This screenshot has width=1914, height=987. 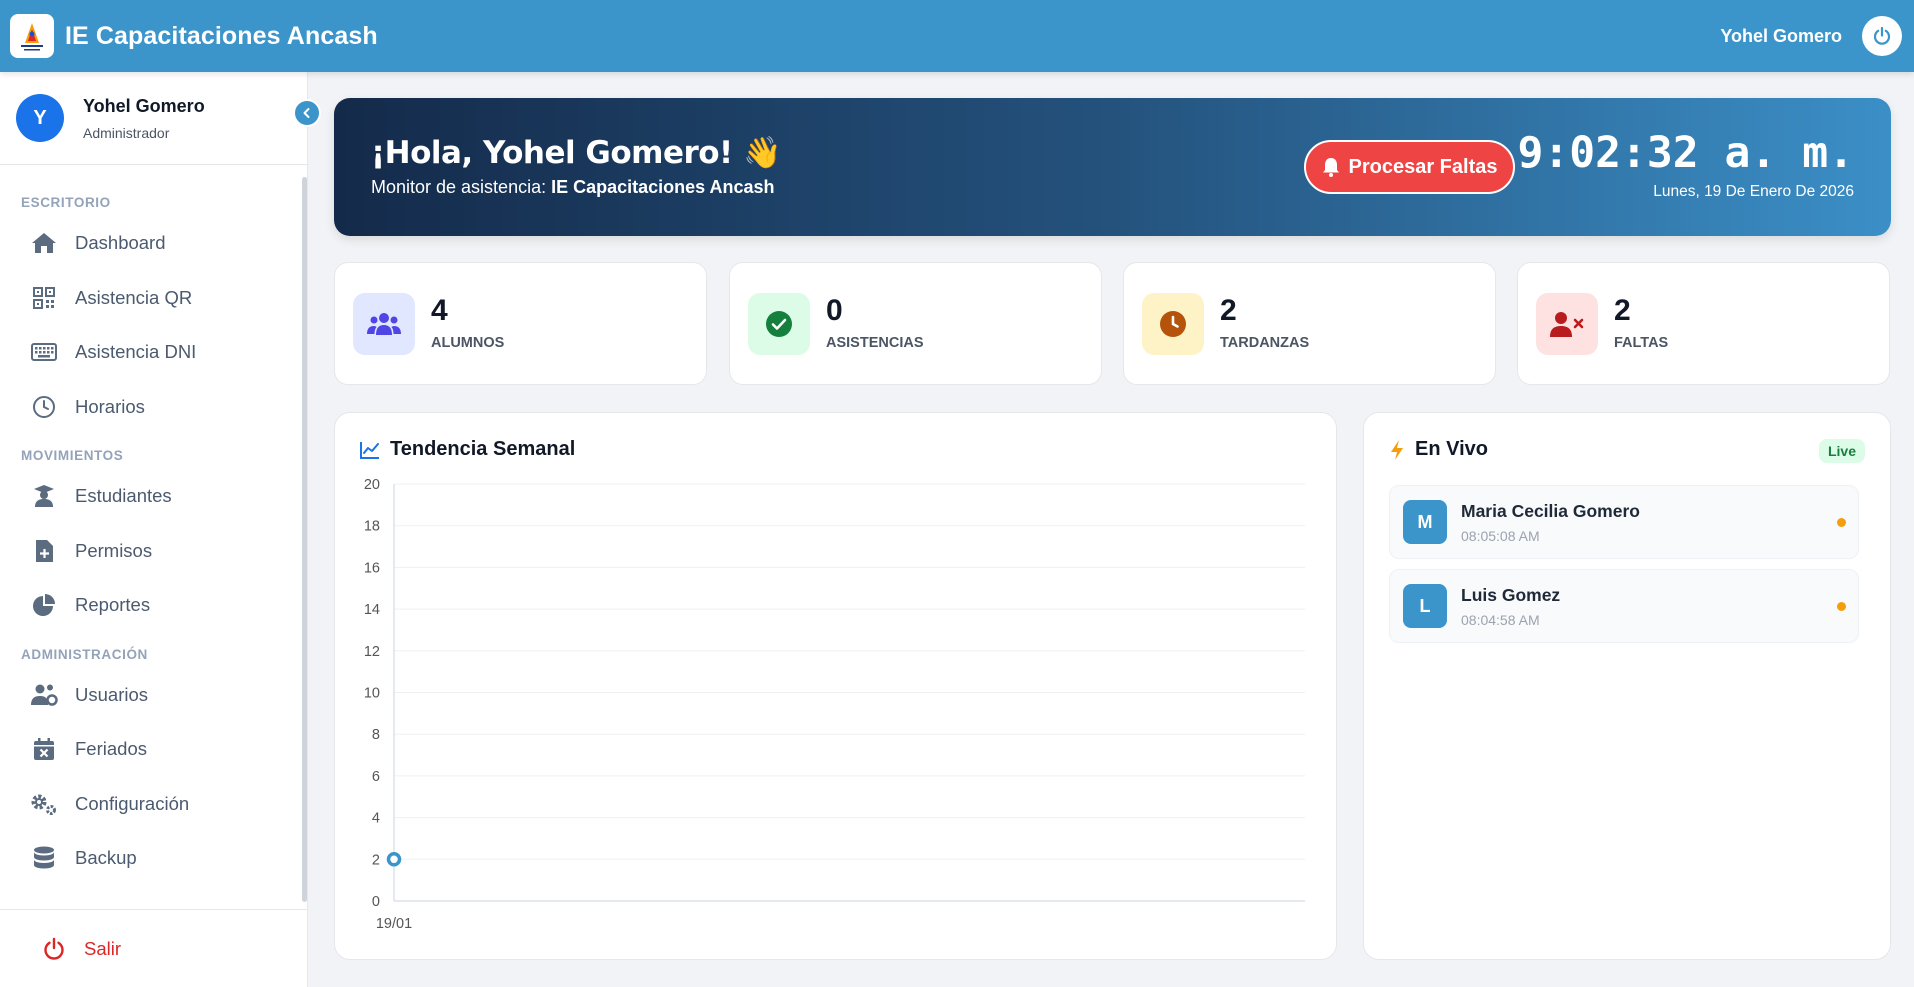 What do you see at coordinates (520, 323) in the screenshot?
I see `stat-card-alumnos: 4 ALUMNOS` at bounding box center [520, 323].